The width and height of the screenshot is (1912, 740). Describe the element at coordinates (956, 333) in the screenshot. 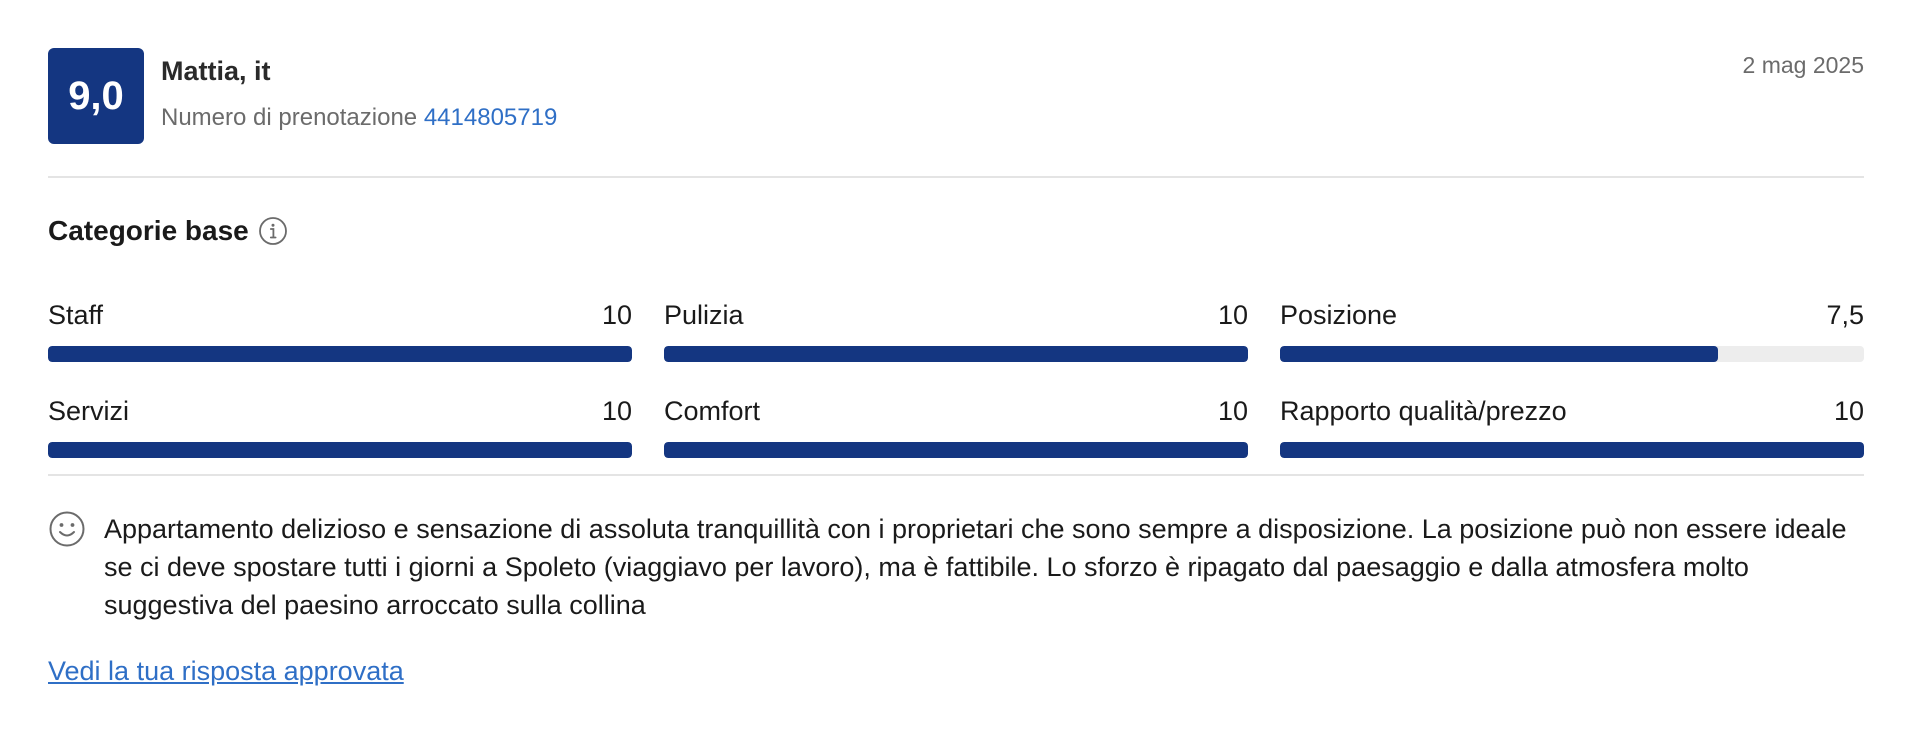

I see `category-pulizia: Pulizia 10` at that location.